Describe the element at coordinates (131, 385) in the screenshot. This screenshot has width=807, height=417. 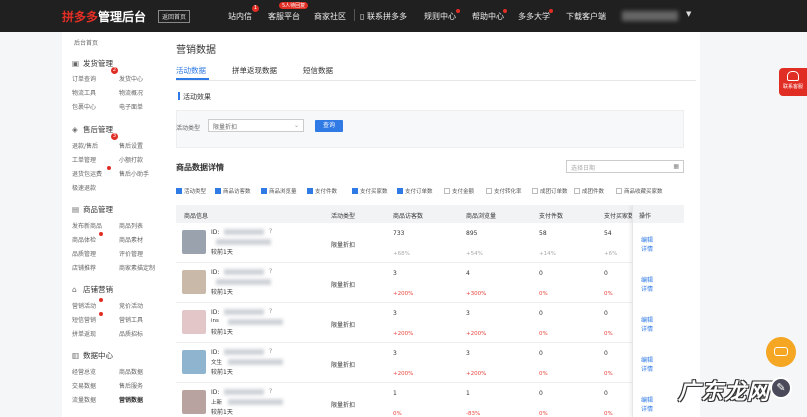
I see `sidebar-item: 售后服务` at that location.